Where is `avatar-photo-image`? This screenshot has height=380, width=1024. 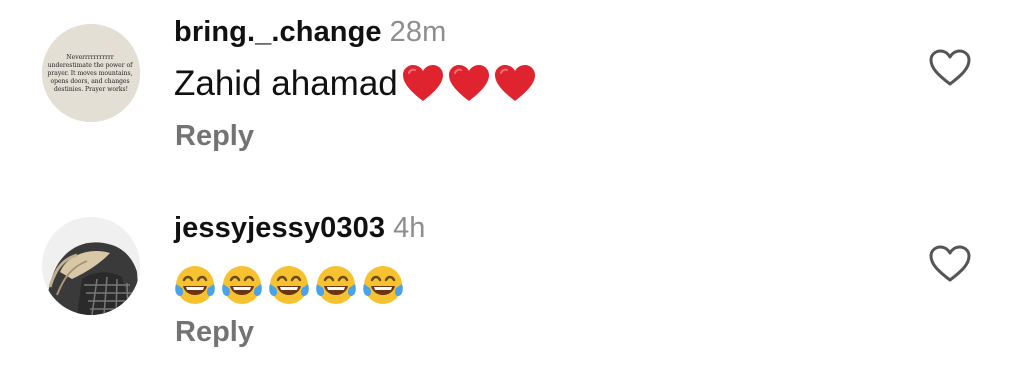
avatar-photo-image is located at coordinates (91, 266).